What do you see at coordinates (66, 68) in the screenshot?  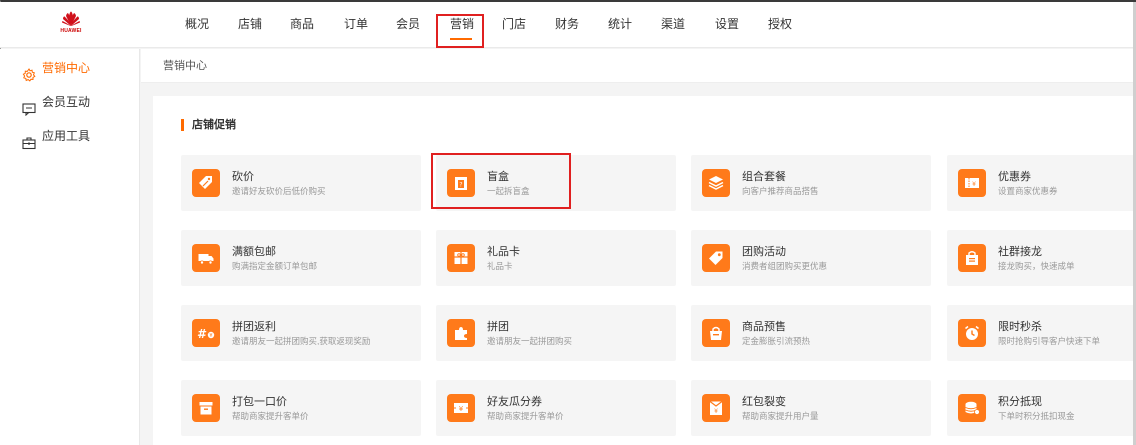 I see `sidebar-item-label: 营销中心` at bounding box center [66, 68].